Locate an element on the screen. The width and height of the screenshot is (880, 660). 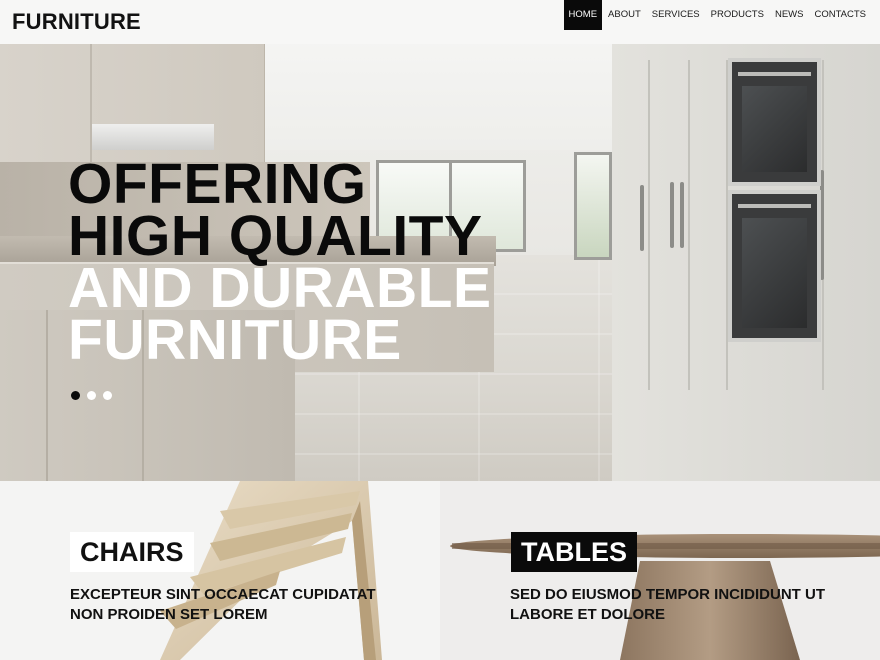
nav-item-about: ABOUT is located at coordinates (624, 15).